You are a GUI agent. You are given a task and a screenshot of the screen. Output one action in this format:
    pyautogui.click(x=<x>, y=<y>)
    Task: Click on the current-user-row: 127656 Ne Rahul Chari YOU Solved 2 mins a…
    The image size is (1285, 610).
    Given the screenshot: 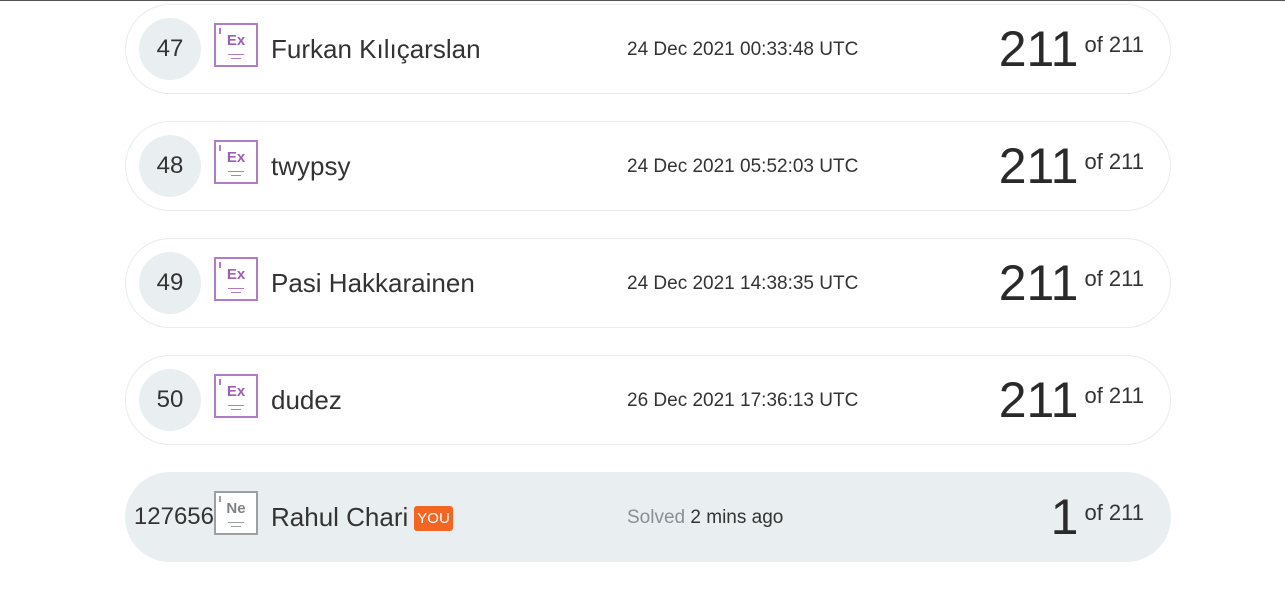 What is the action you would take?
    pyautogui.click(x=648, y=517)
    